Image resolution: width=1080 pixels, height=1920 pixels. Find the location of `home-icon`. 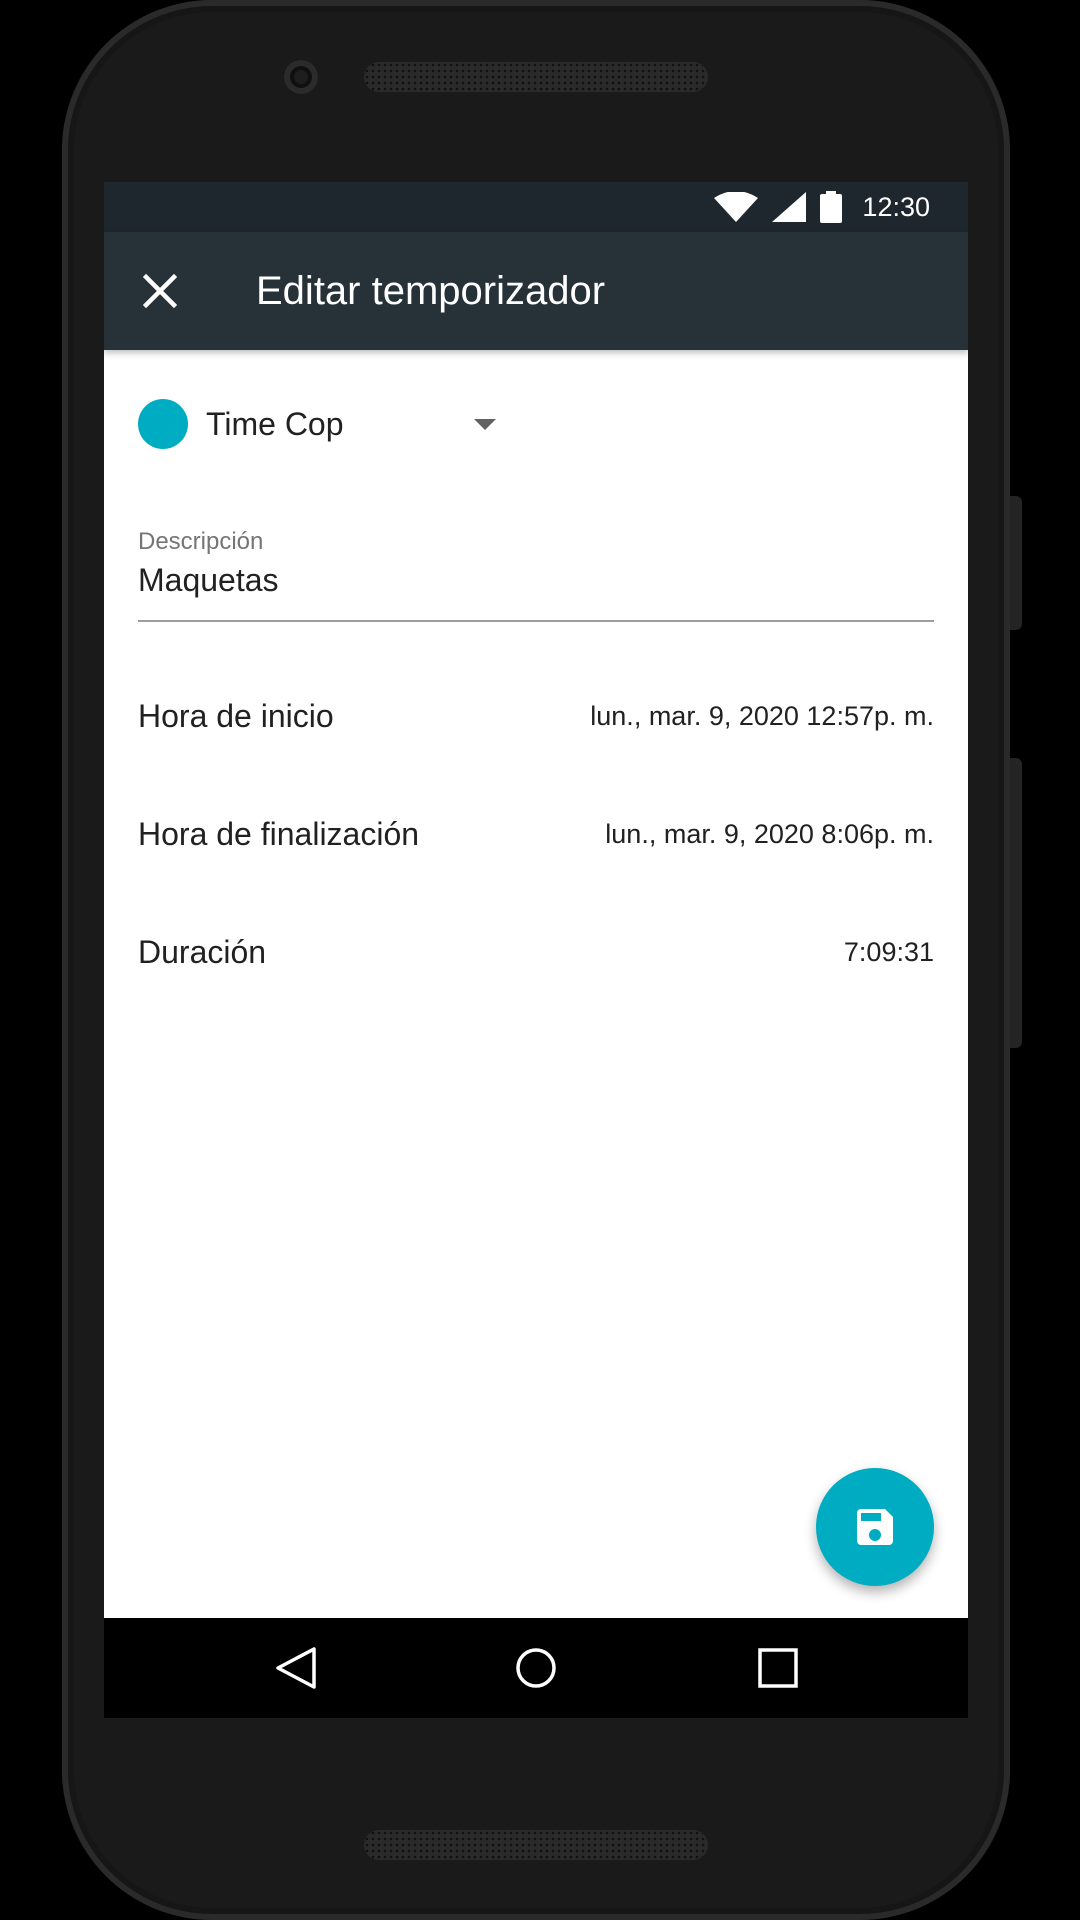

home-icon is located at coordinates (536, 1668).